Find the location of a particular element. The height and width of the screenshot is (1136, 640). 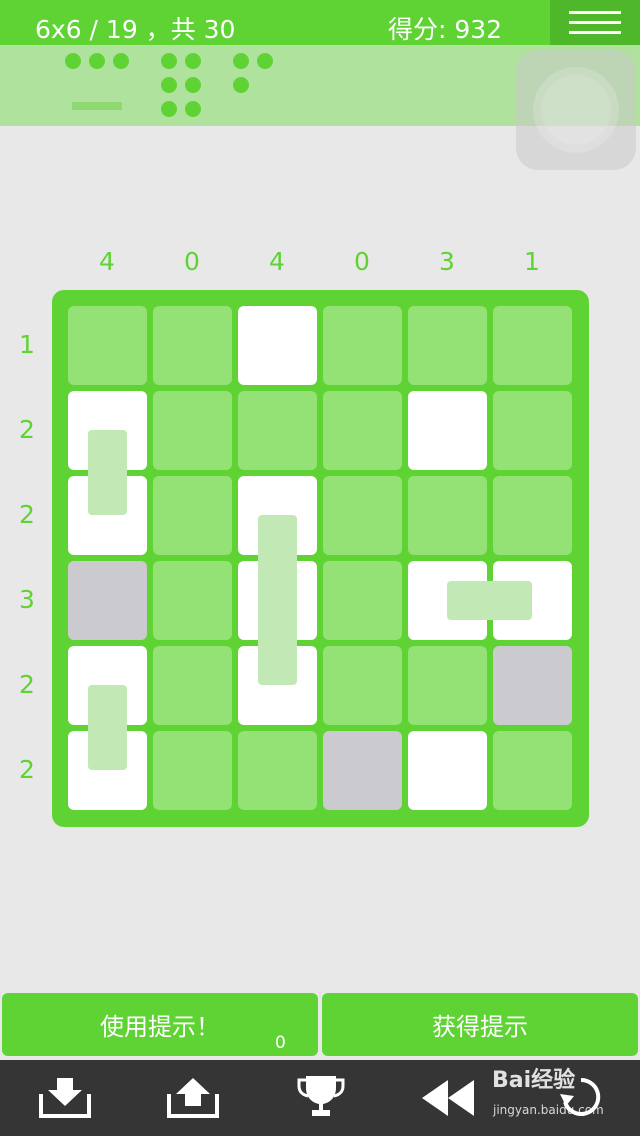

download-icon is located at coordinates (65, 1097).